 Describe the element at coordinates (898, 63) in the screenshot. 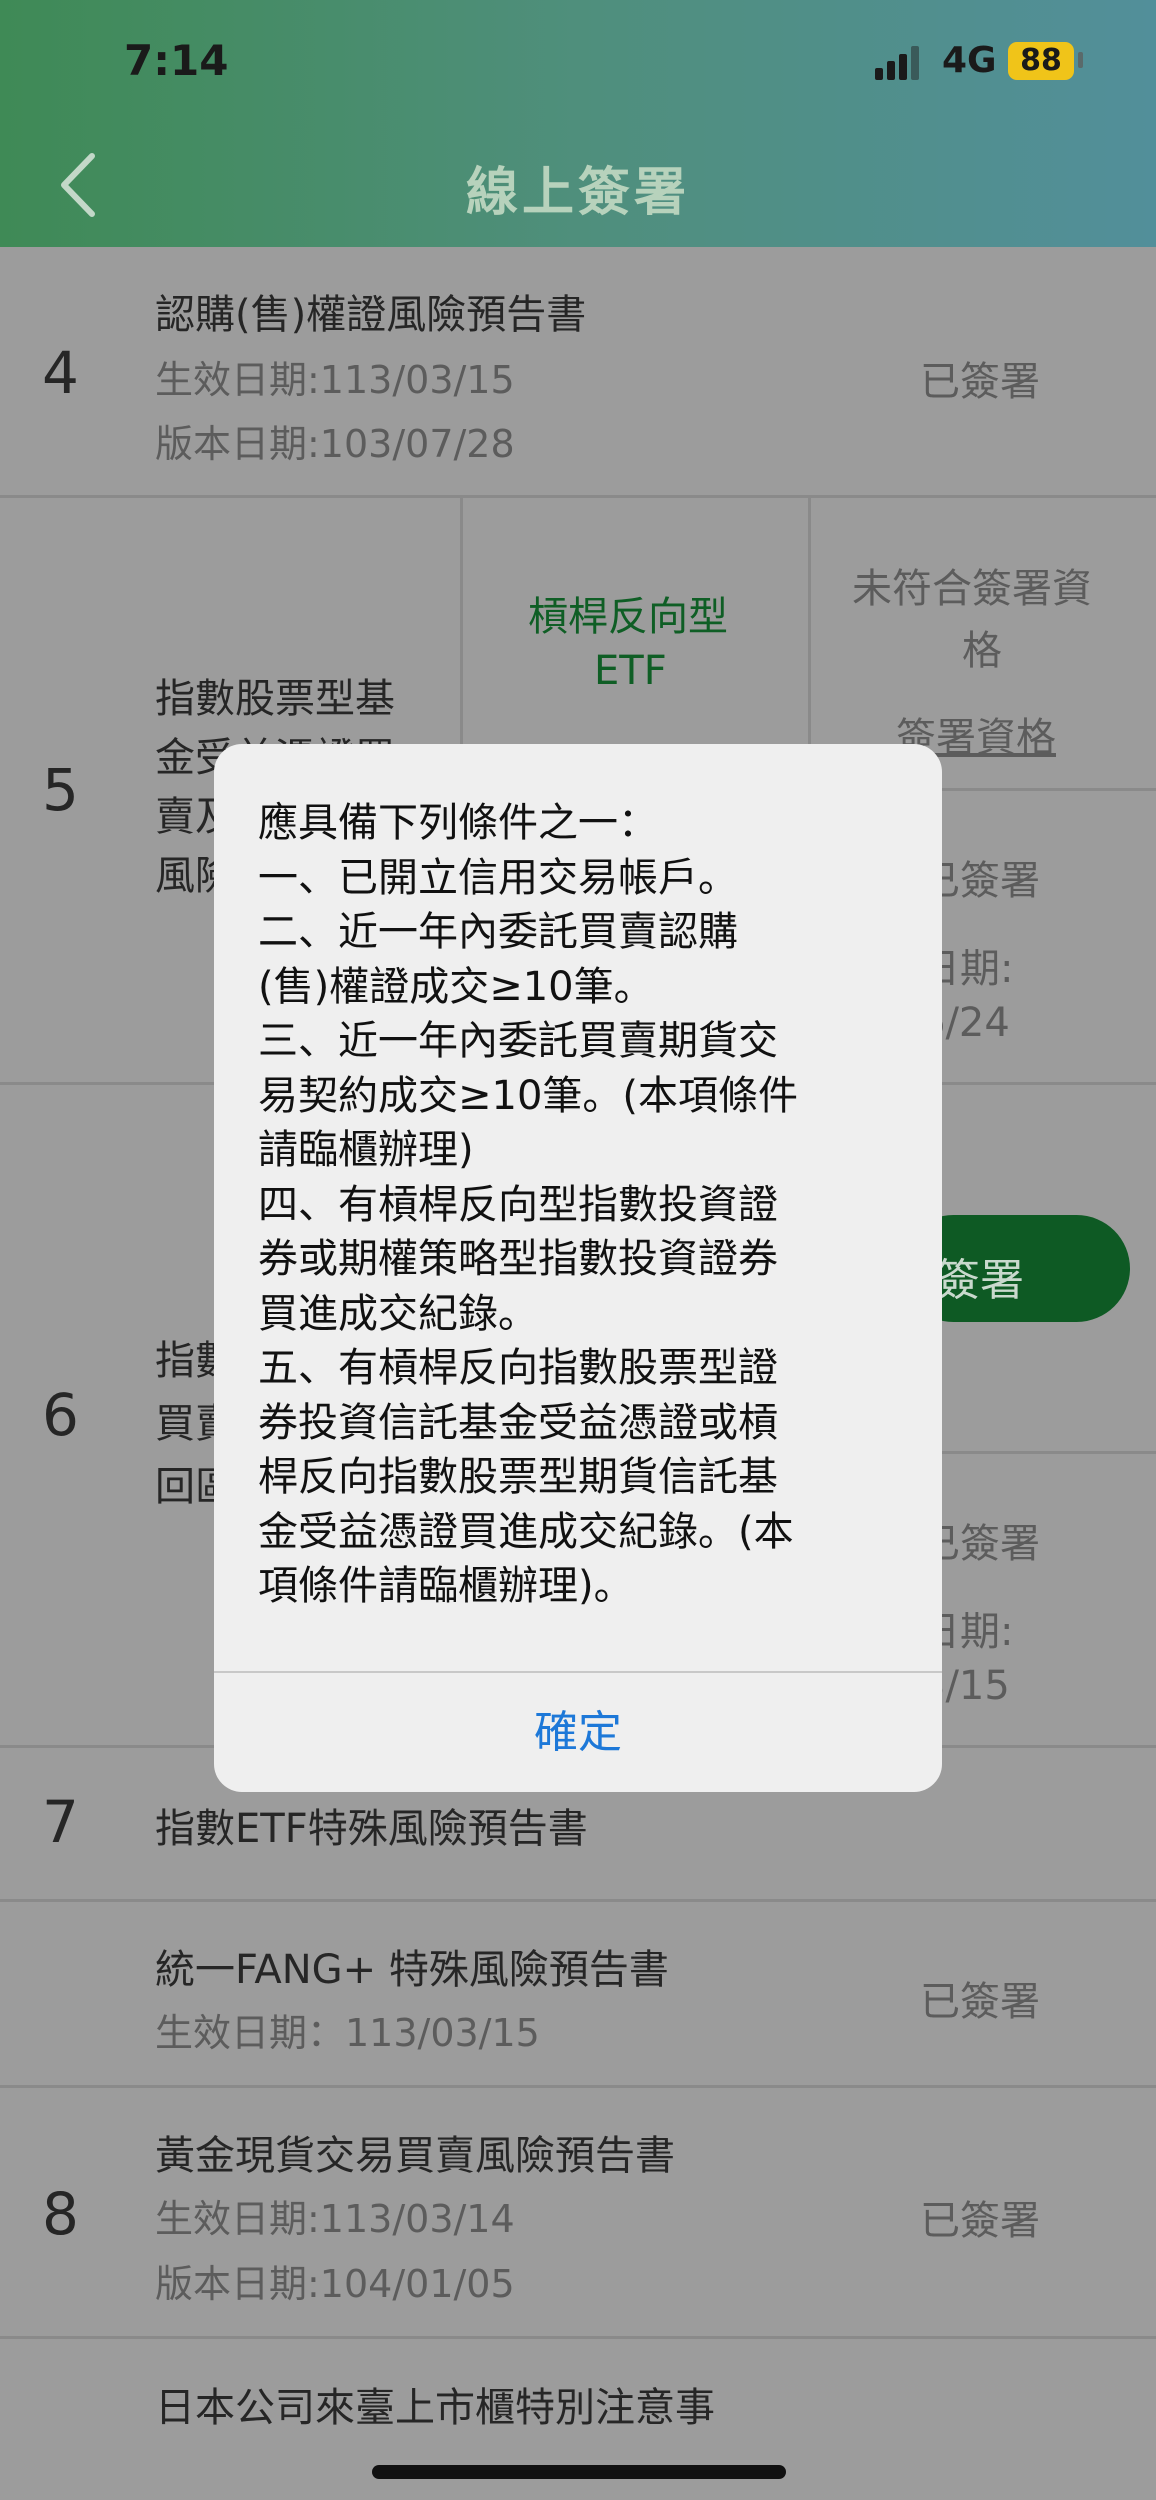

I see `signal-icon` at that location.